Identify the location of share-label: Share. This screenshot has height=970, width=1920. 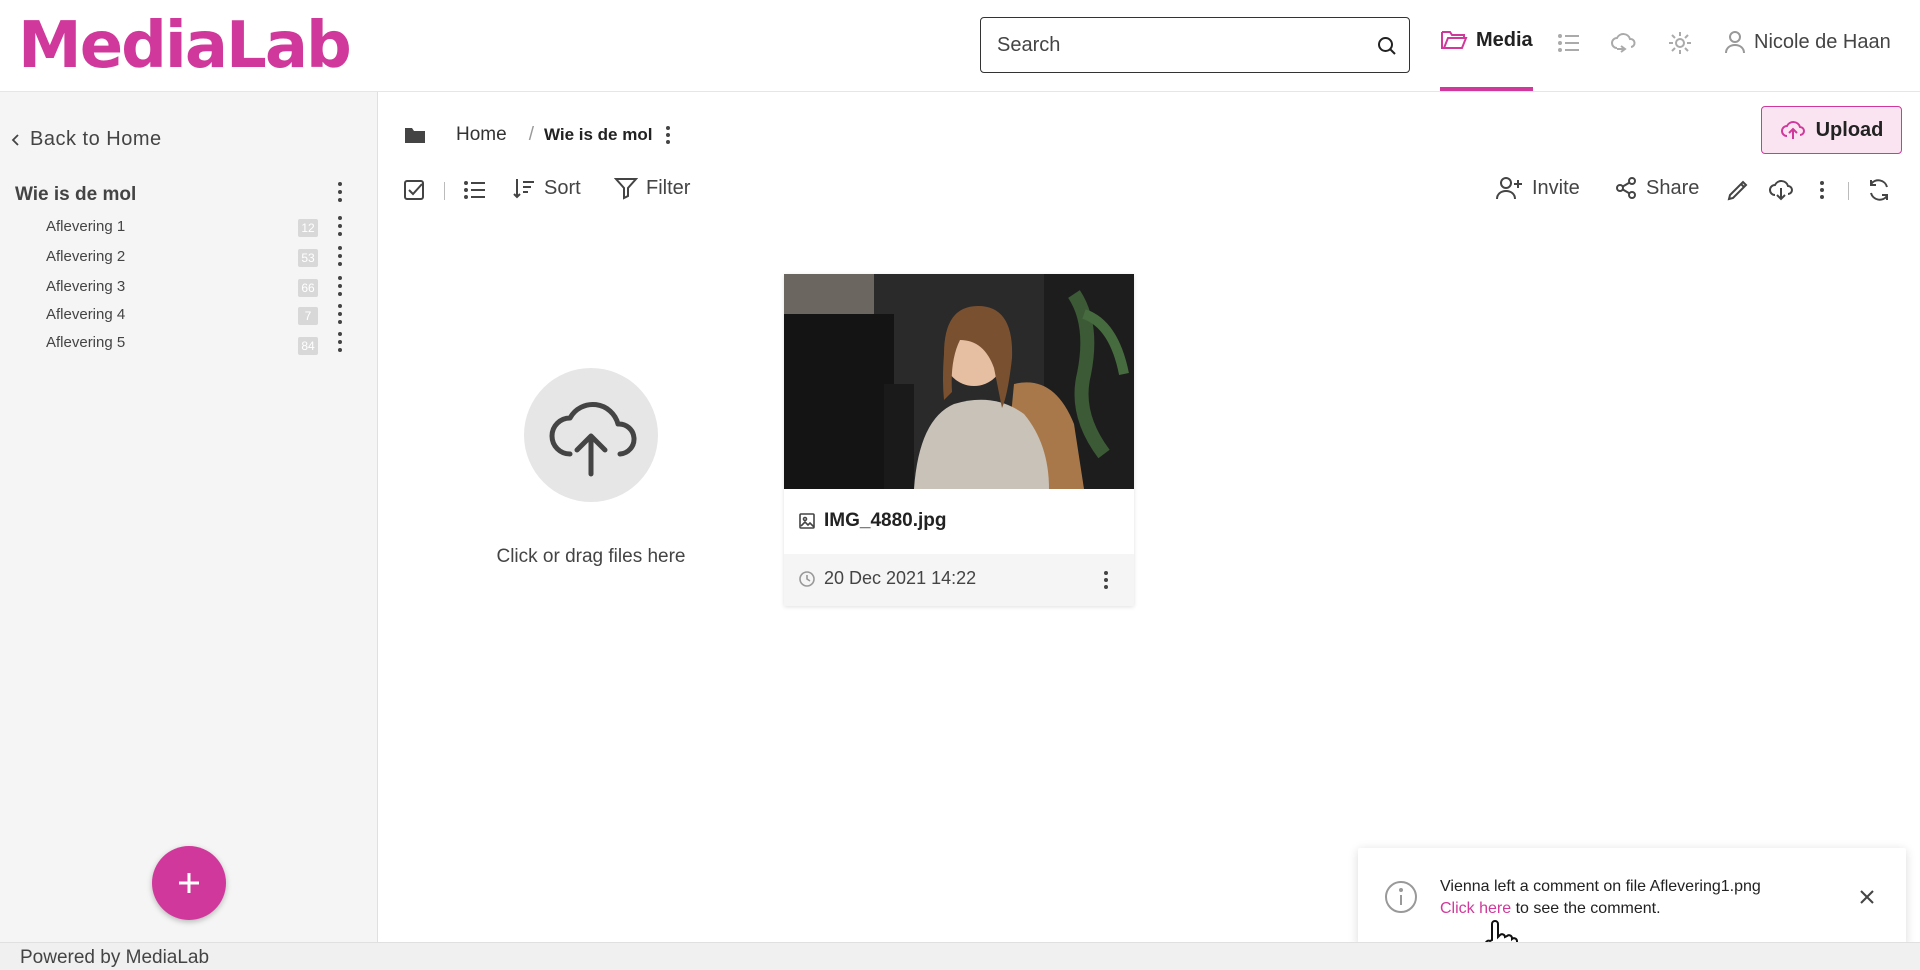
(1673, 187).